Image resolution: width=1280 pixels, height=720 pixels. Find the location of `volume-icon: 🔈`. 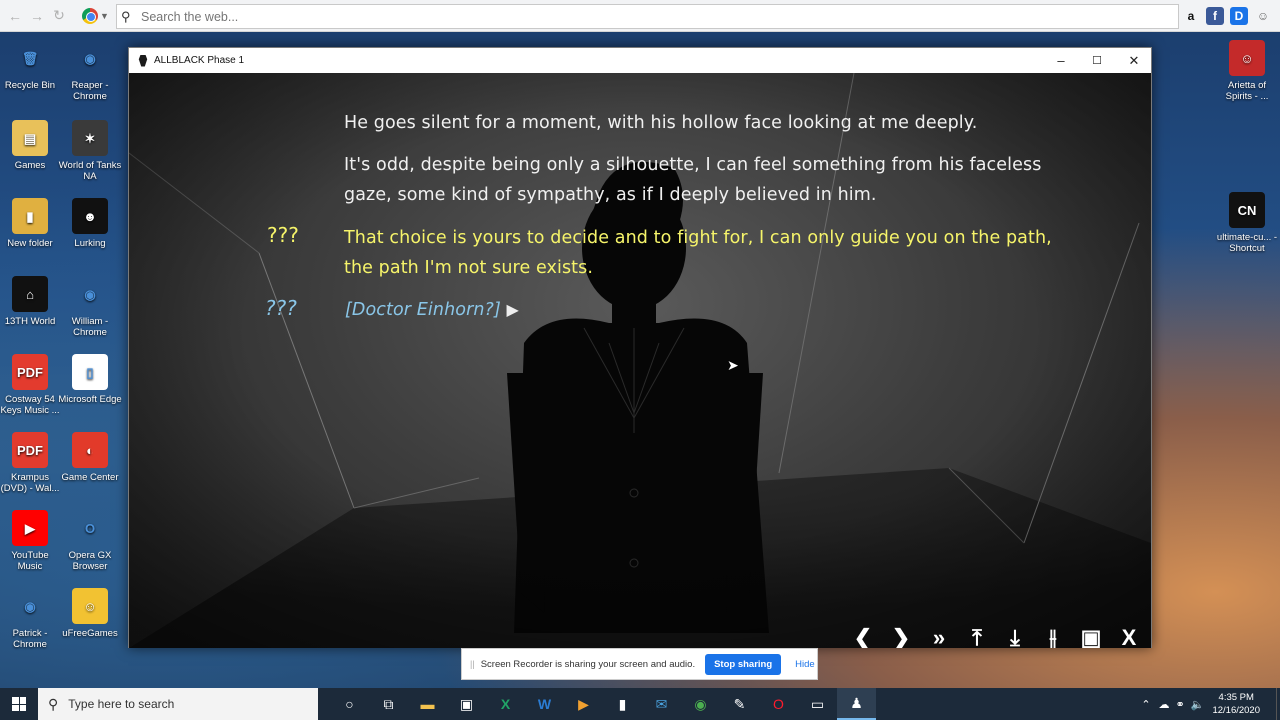

volume-icon: 🔈 is located at coordinates (1198, 704).